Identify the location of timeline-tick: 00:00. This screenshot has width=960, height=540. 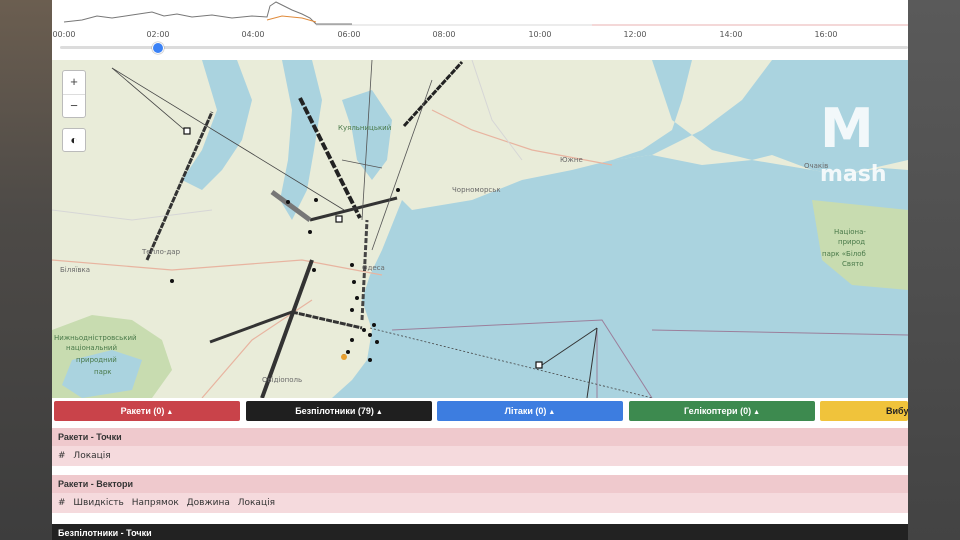
(64, 34).